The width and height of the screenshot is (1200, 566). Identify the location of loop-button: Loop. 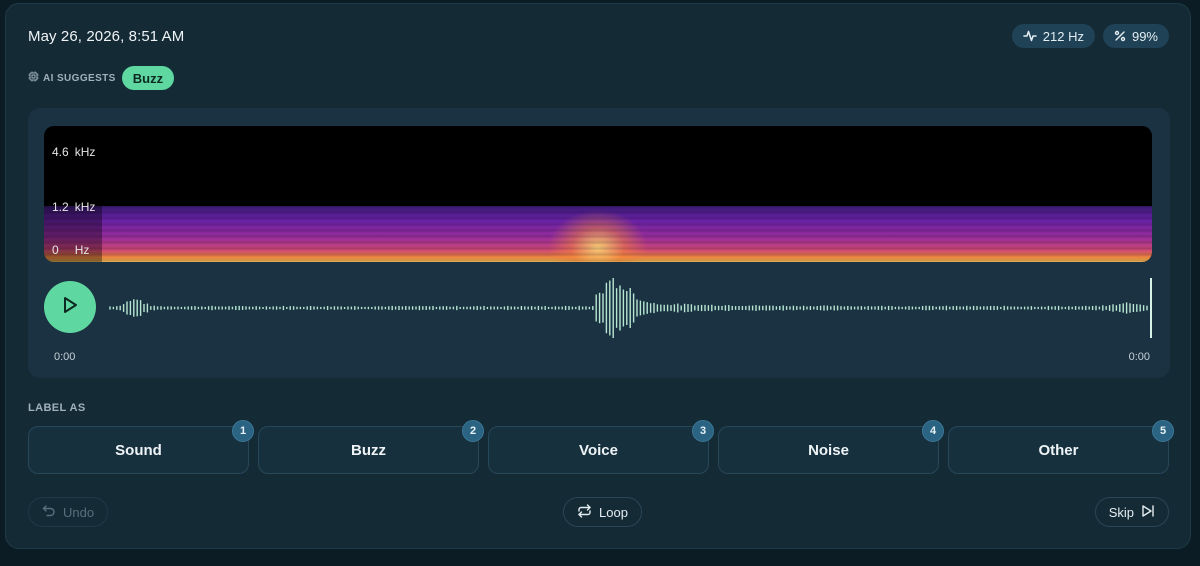
(602, 512).